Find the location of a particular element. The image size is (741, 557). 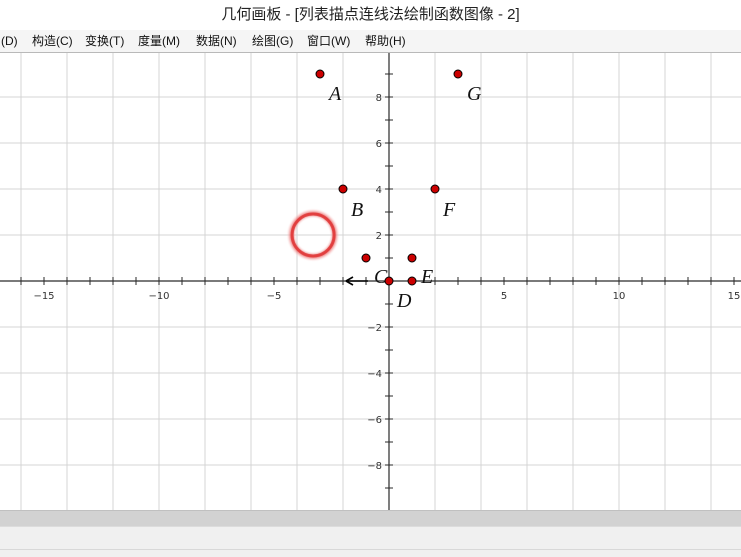

y-tick-label: 2 is located at coordinates (379, 236).